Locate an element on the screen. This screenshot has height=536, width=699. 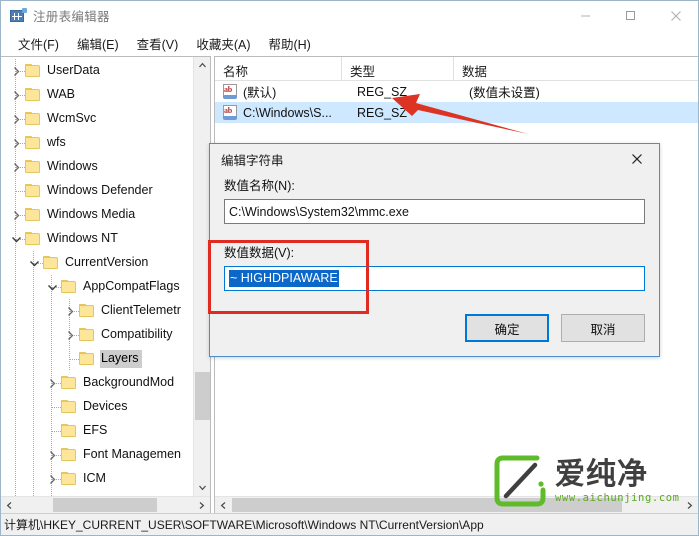
tree-item-label: Windows is located at coordinates (72, 166).